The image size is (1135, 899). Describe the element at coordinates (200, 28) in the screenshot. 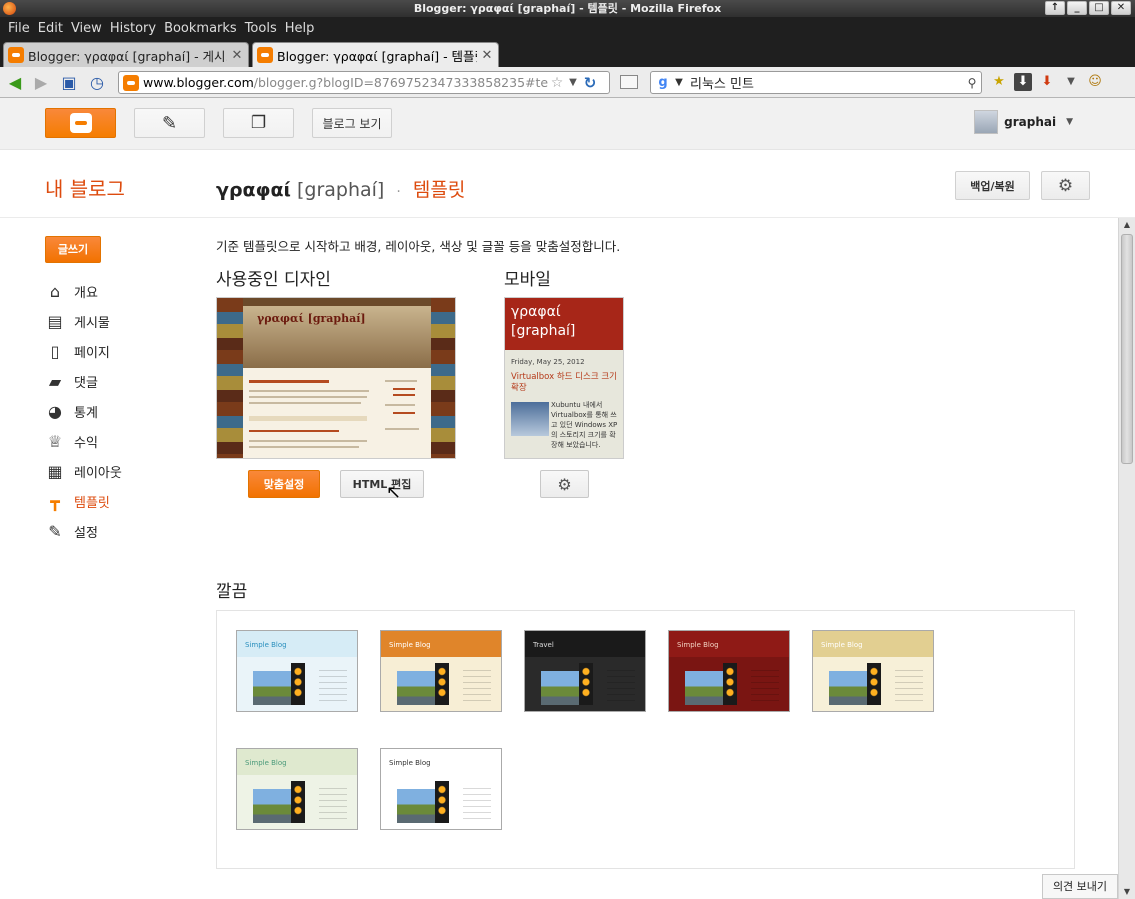

I see `menu-bookmarks: Bookmarks` at that location.